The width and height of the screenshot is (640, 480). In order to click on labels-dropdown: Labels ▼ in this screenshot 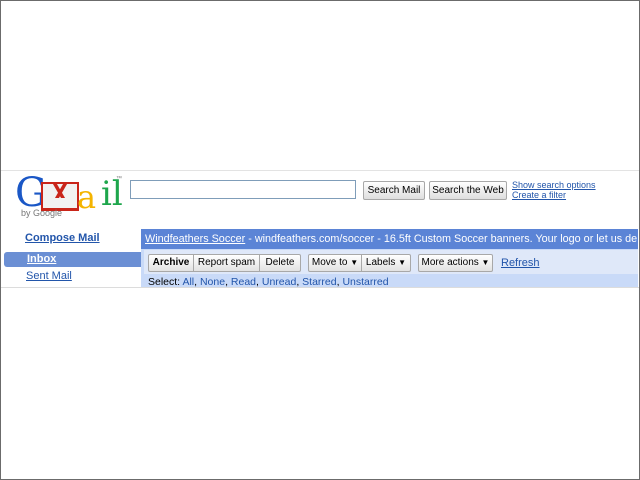, I will do `click(386, 263)`.